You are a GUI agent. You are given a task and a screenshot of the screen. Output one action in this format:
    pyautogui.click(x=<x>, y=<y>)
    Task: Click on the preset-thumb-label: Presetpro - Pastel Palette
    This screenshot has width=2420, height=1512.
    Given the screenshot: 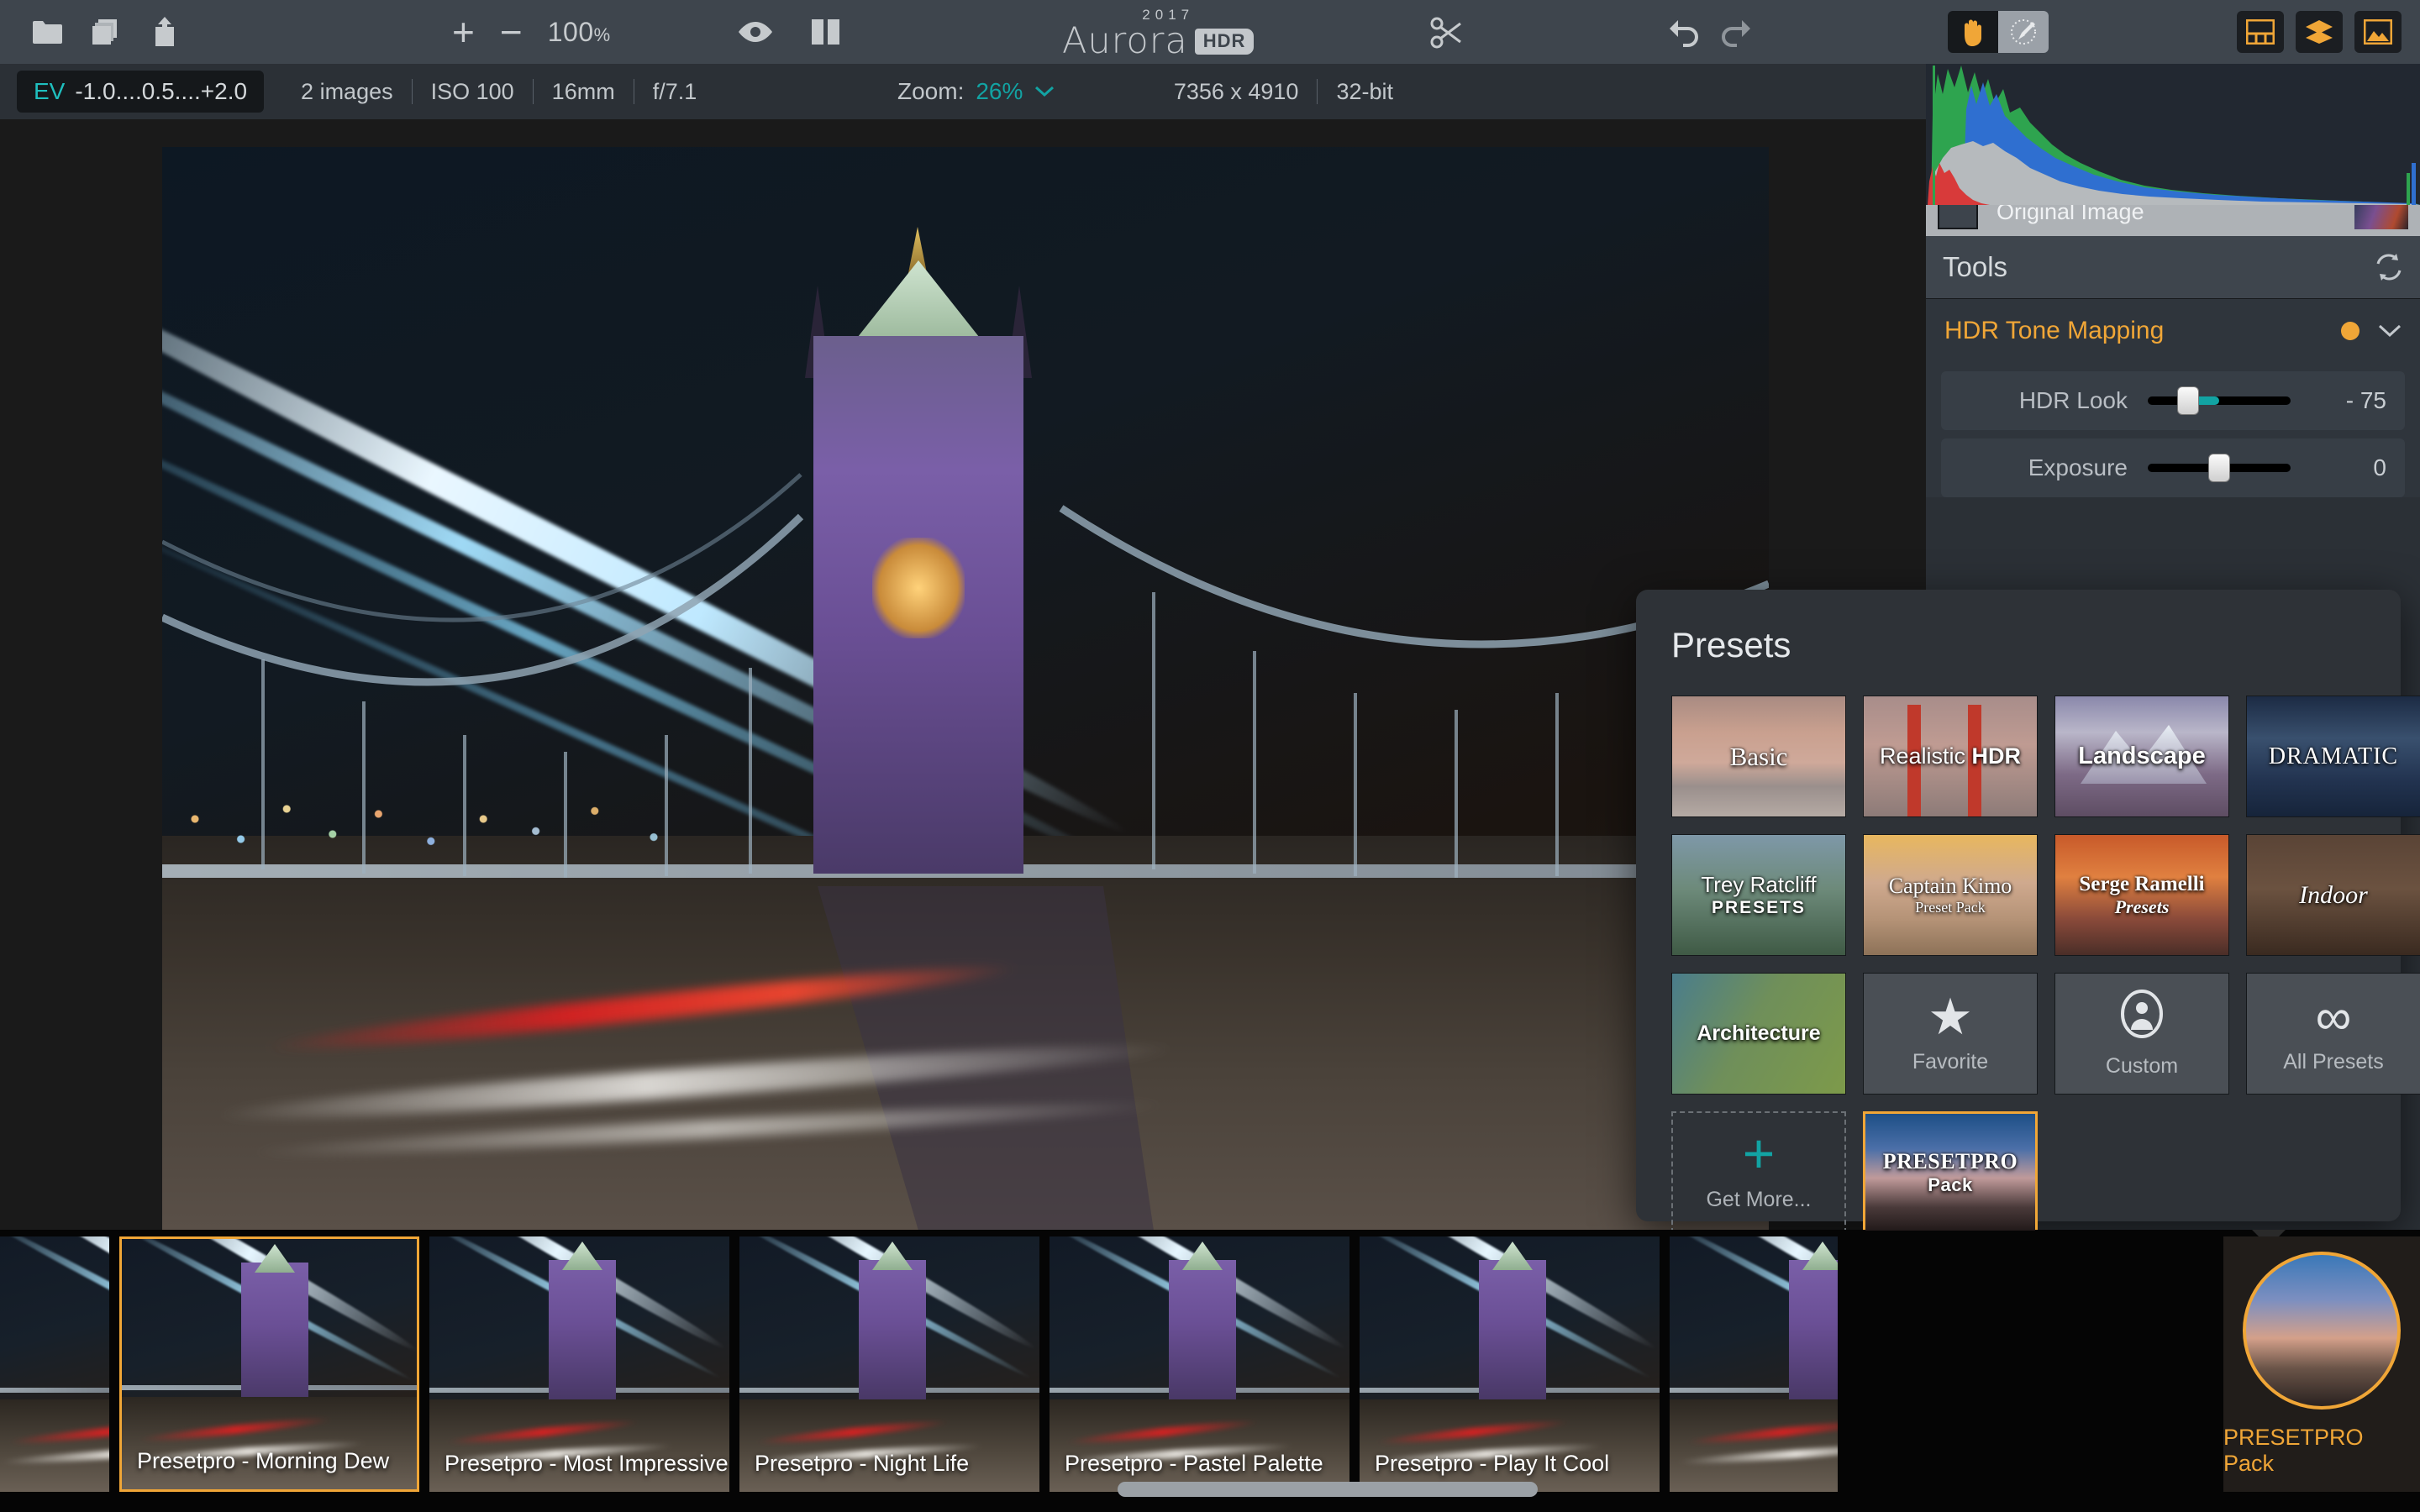 What is the action you would take?
    pyautogui.click(x=1194, y=1463)
    